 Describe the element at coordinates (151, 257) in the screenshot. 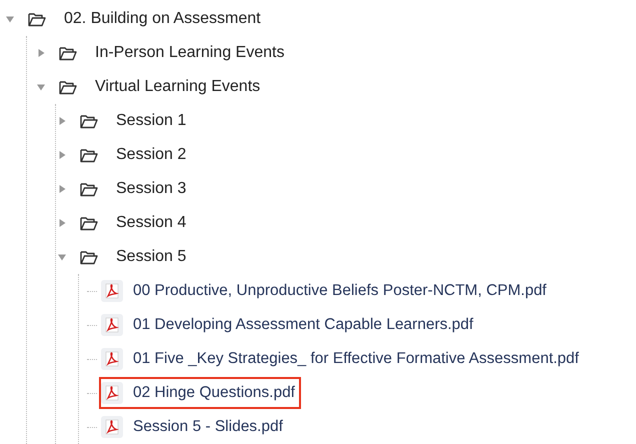

I see `folder-label: Session 5` at that location.